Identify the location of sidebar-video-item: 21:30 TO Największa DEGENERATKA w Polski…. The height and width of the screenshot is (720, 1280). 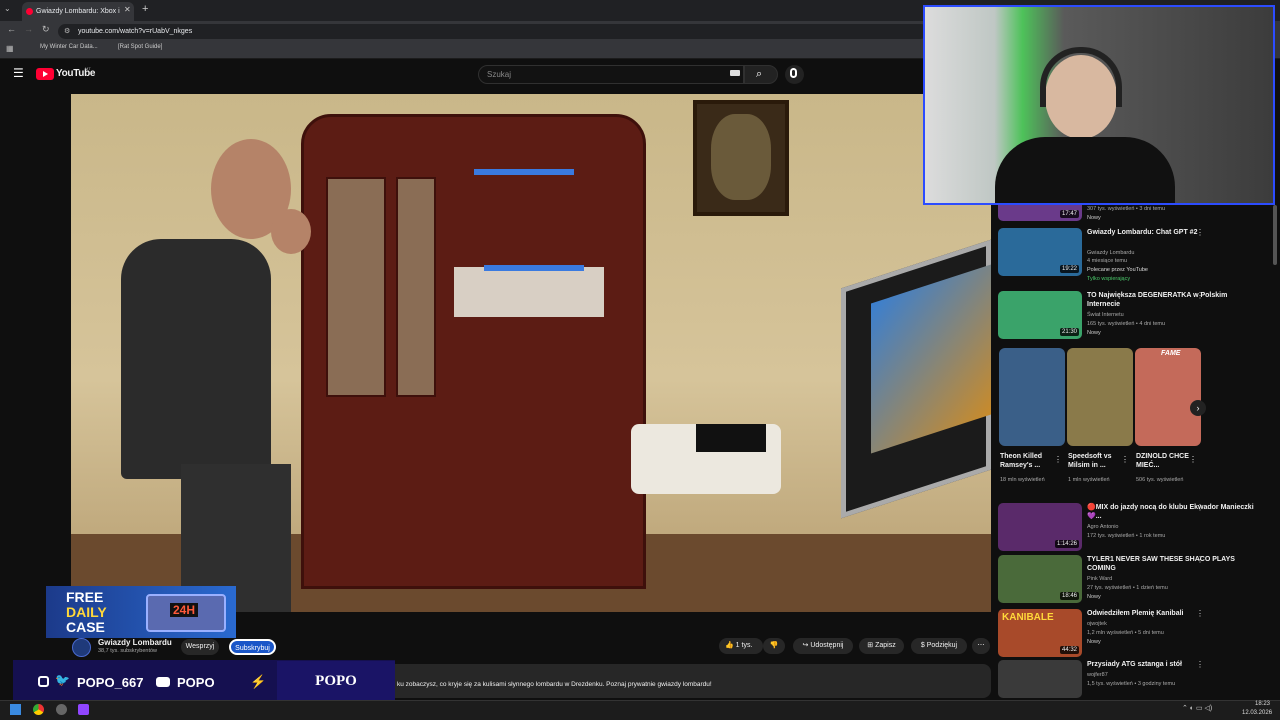
(1133, 317).